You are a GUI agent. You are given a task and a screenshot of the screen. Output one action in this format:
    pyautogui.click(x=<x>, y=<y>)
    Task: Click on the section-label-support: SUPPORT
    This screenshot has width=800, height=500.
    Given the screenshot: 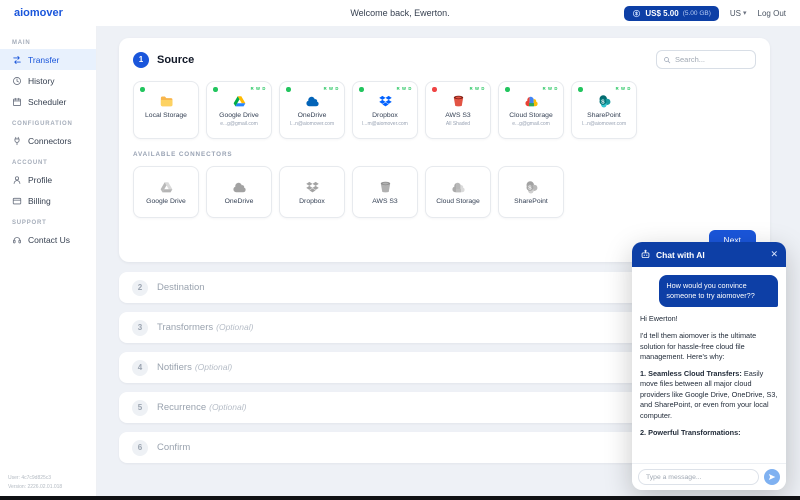 What is the action you would take?
    pyautogui.click(x=29, y=223)
    